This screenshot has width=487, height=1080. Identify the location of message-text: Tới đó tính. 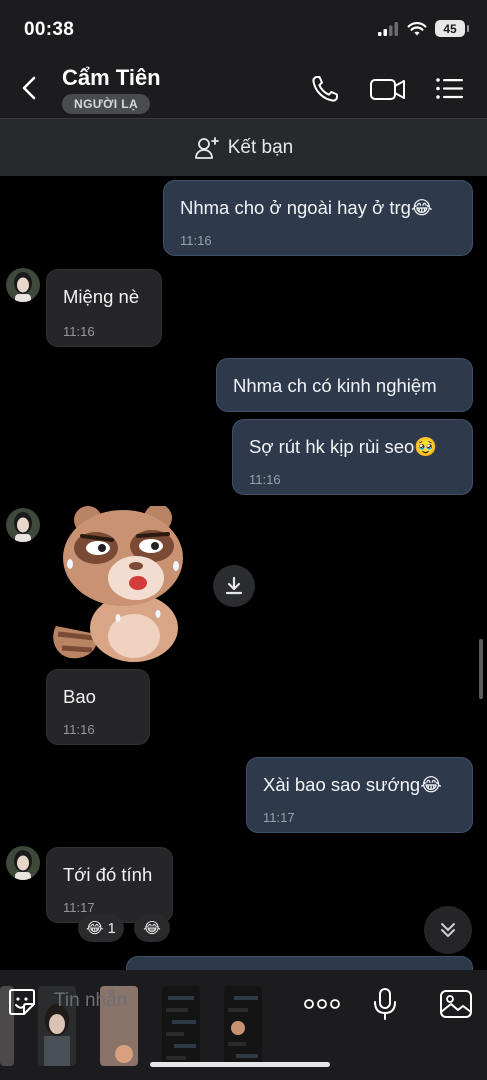
(108, 874).